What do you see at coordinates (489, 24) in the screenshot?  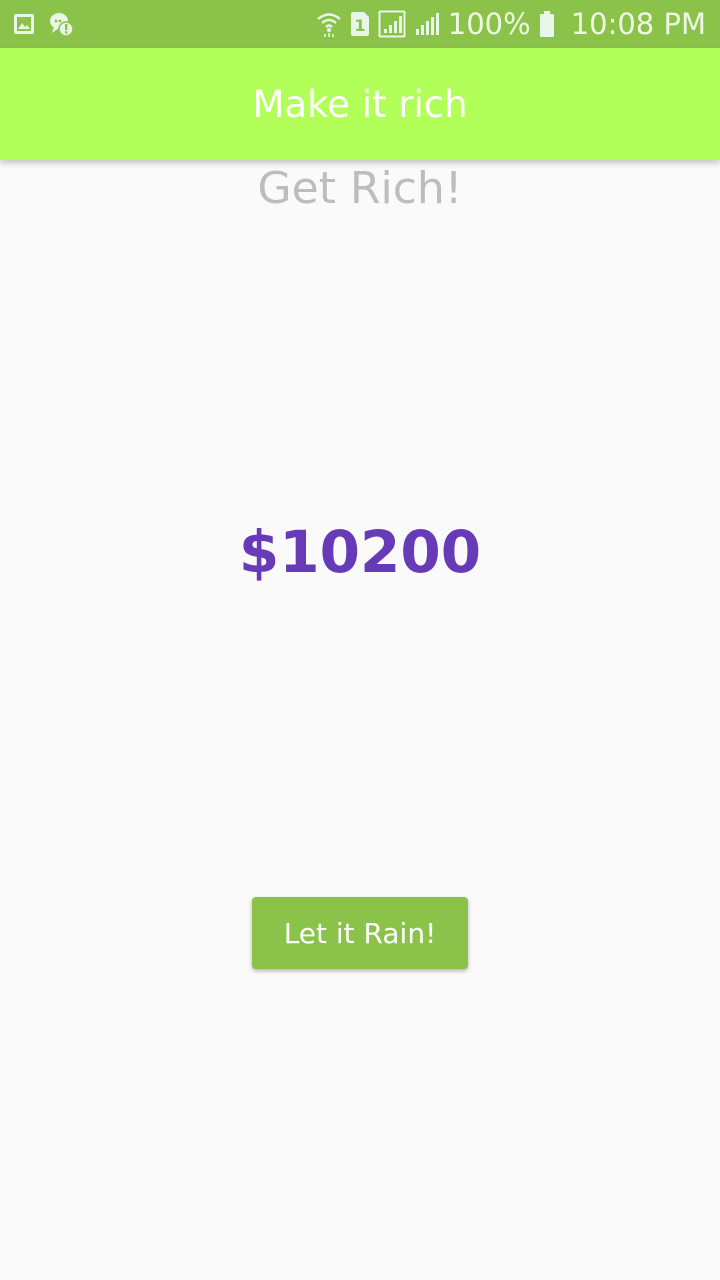 I see `battery-percent: 100%` at bounding box center [489, 24].